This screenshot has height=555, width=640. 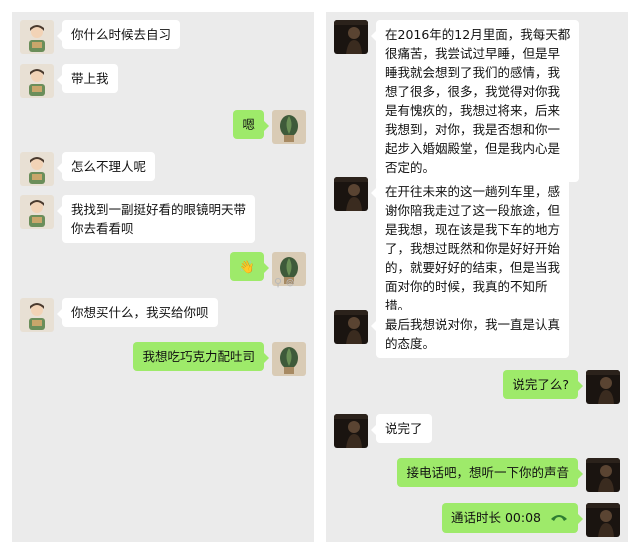 What do you see at coordinates (269, 127) in the screenshot?
I see `outgoing-message: 嗯` at bounding box center [269, 127].